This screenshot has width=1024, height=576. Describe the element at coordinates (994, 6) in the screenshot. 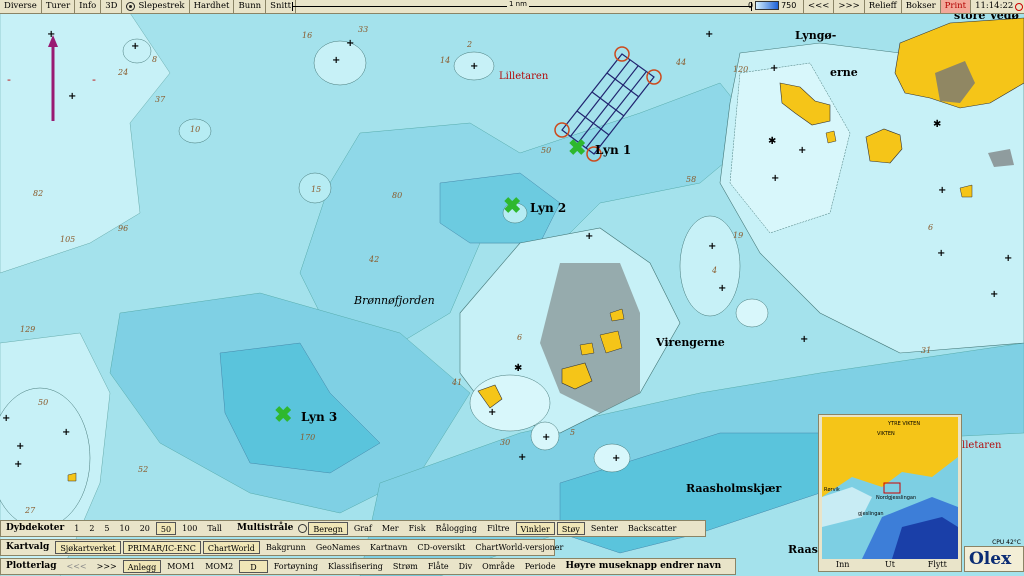

I see `time-display: 11:14:22` at that location.